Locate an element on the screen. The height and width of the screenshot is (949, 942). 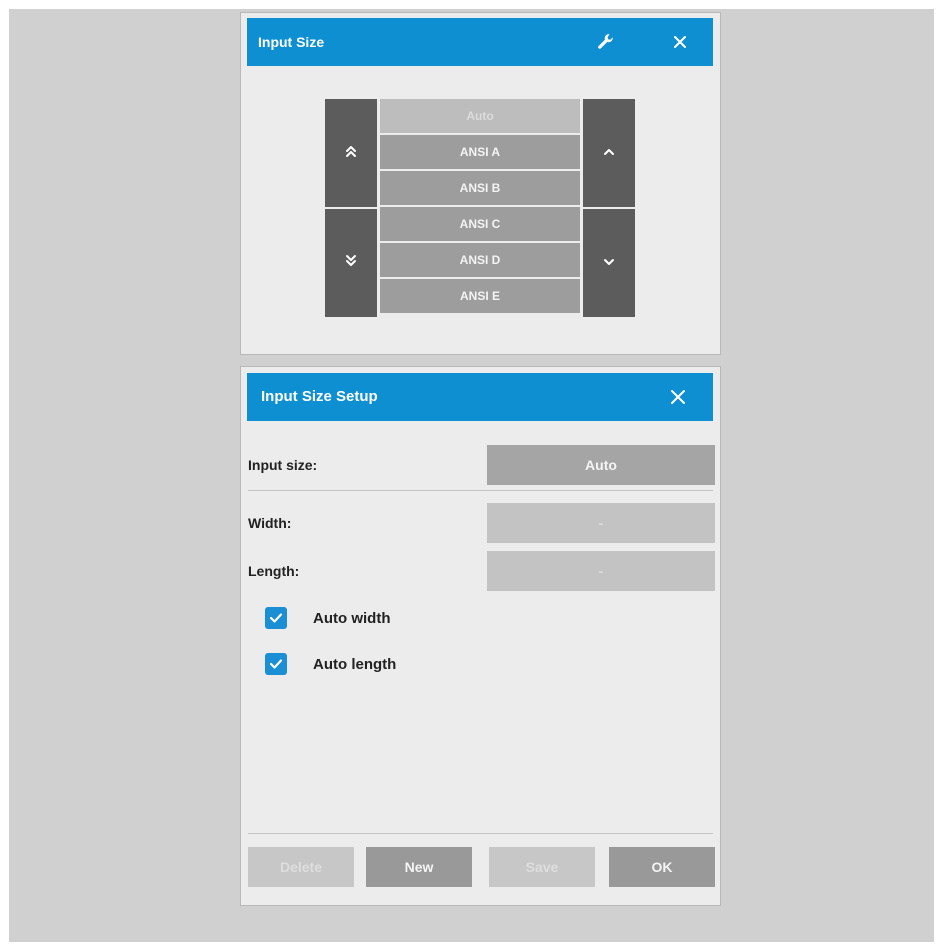
double-chevron-up-icon is located at coordinates (351, 153).